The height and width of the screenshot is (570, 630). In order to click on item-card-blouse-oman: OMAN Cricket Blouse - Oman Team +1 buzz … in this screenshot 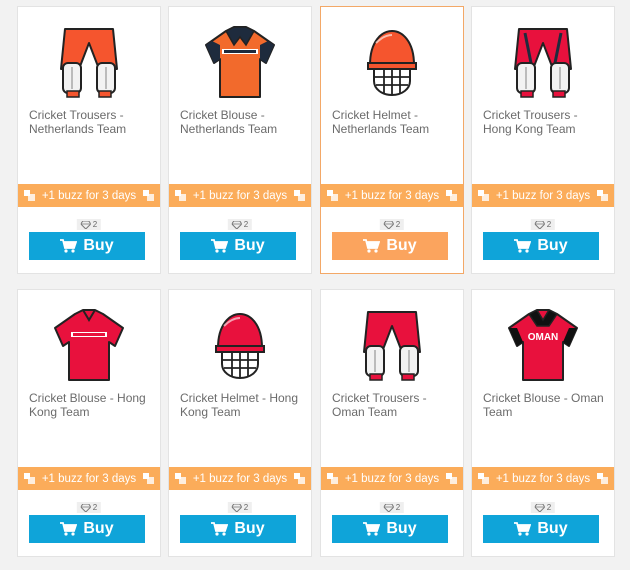, I will do `click(543, 423)`.